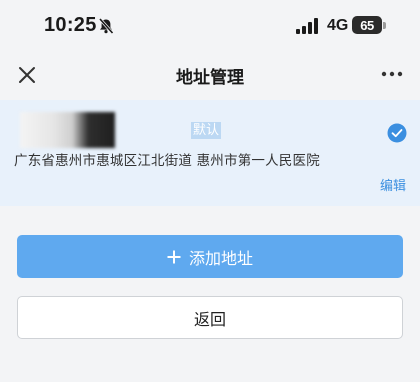 Image resolution: width=420 pixels, height=382 pixels. Describe the element at coordinates (210, 26) in the screenshot. I see `status-bar: 10:25 4G 65` at that location.